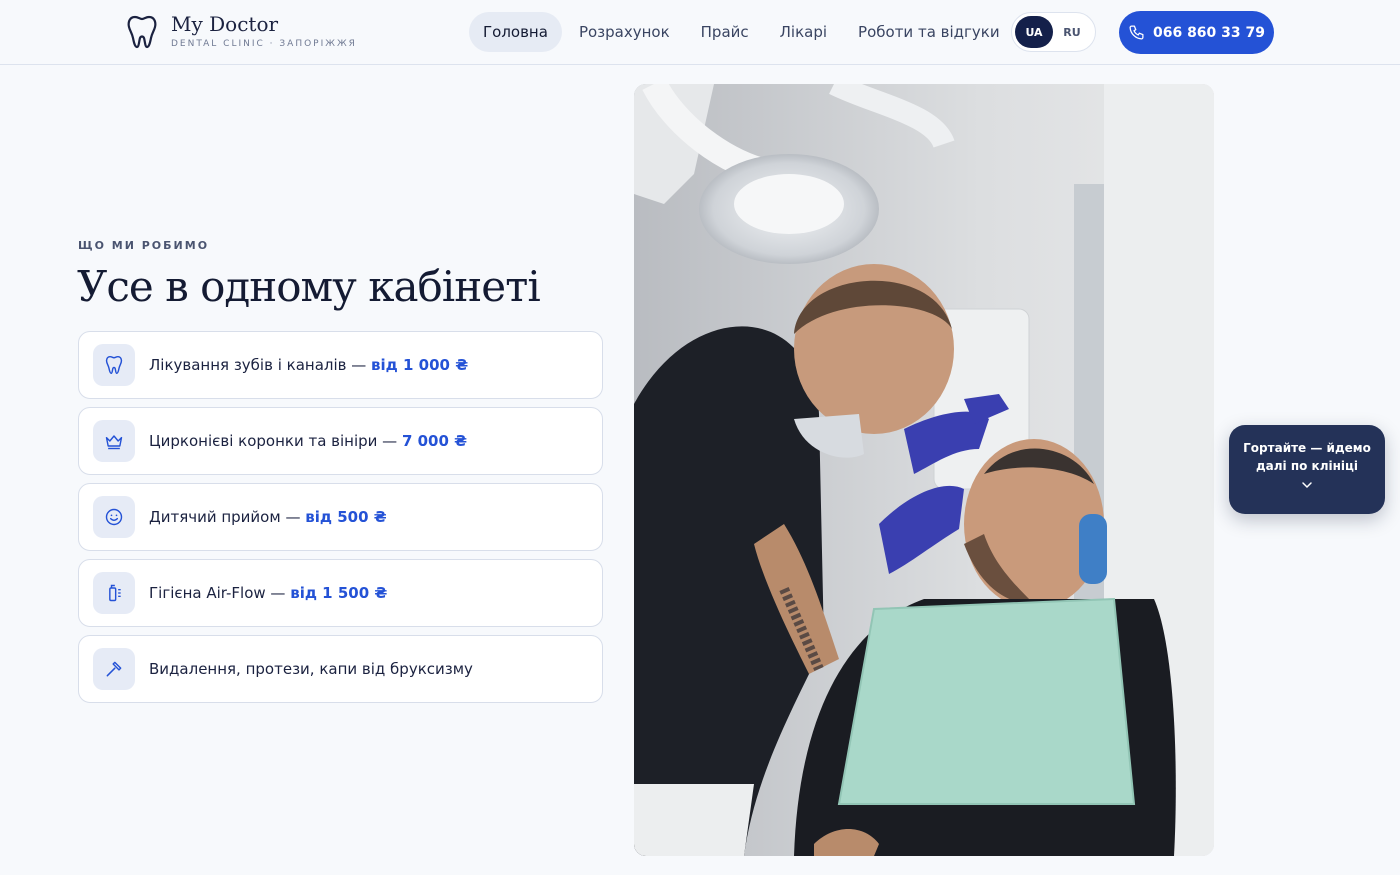  I want to click on section-title: Усе в одному кабінеті, so click(309, 286).